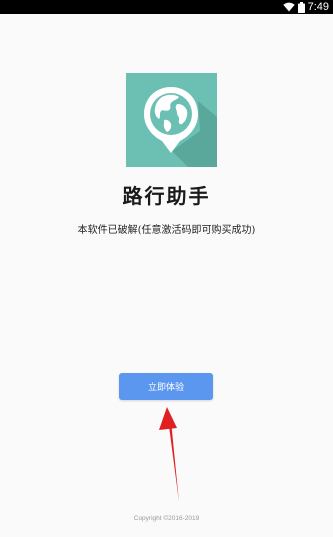  I want to click on app-logo, so click(171, 120).